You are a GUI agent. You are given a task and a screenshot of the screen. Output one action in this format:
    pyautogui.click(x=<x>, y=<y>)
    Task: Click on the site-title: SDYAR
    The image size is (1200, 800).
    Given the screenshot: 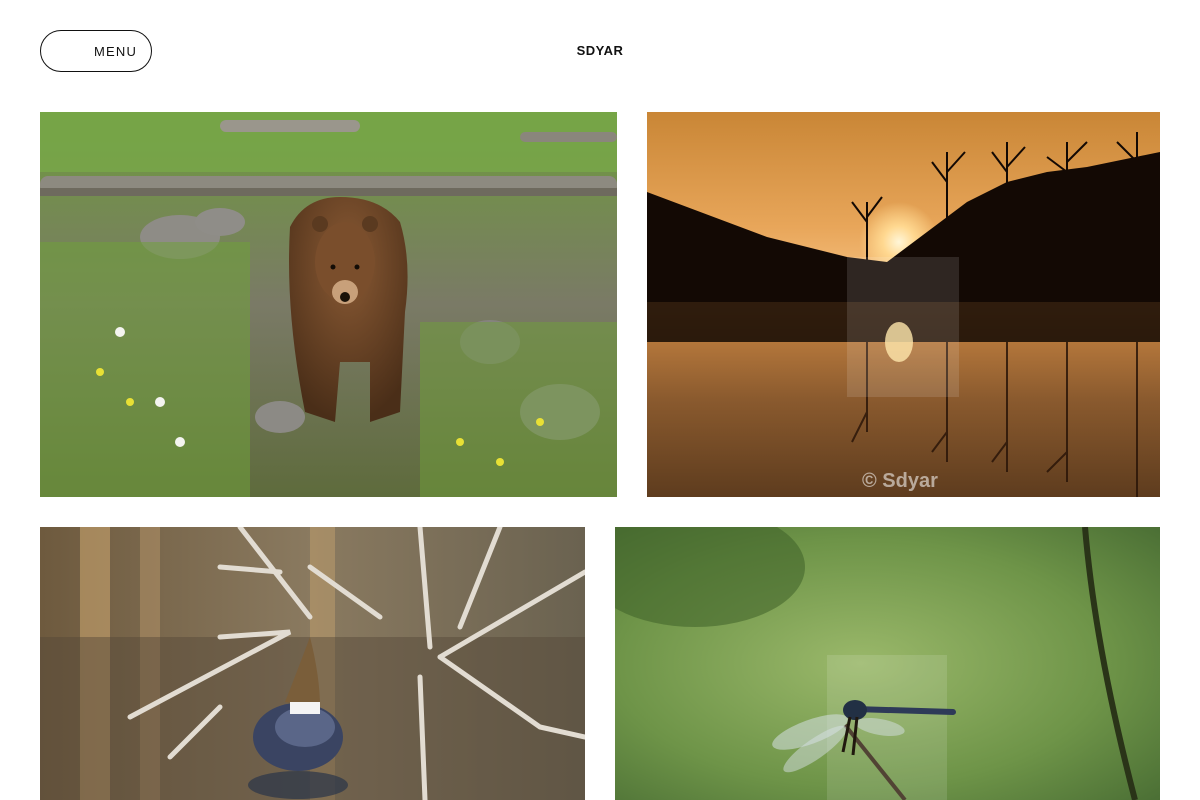 What is the action you would take?
    pyautogui.click(x=600, y=50)
    